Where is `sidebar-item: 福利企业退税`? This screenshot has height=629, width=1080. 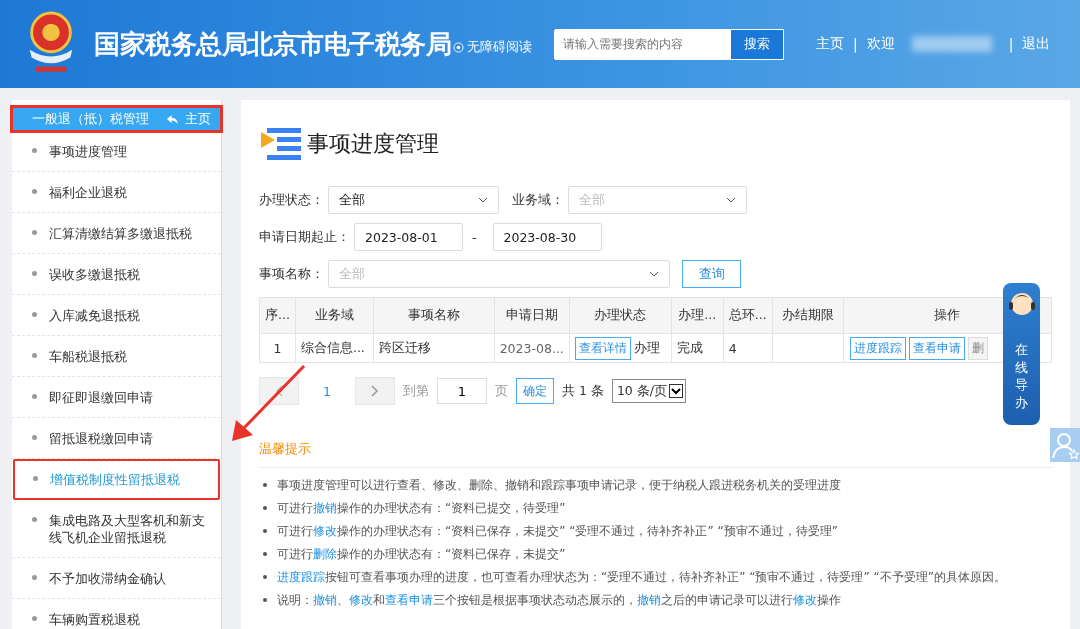
sidebar-item: 福利企业退税 is located at coordinates (116, 192).